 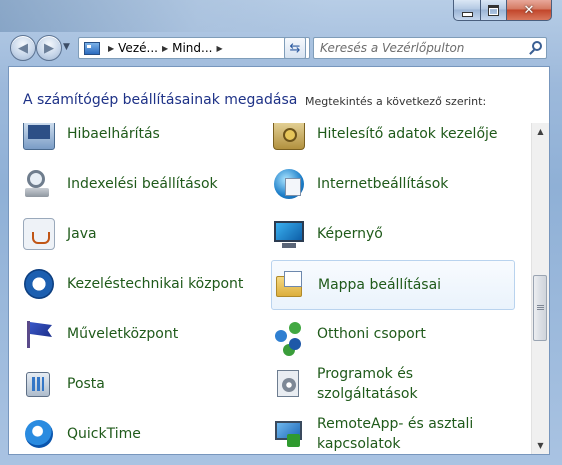 I want to click on folder-options-icon, so click(x=290, y=285).